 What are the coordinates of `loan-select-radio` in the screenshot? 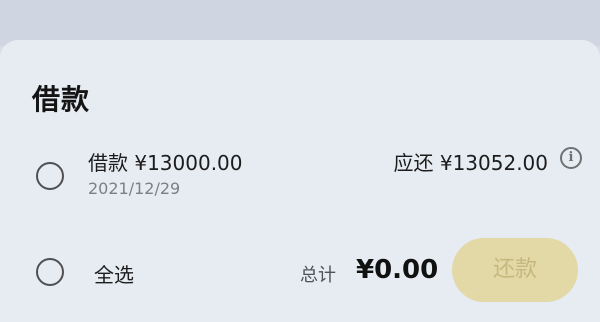 It's located at (50, 176).